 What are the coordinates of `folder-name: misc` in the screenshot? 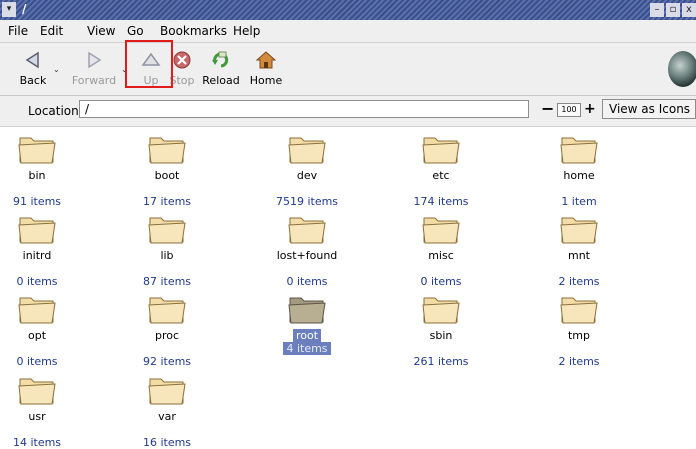 It's located at (441, 255).